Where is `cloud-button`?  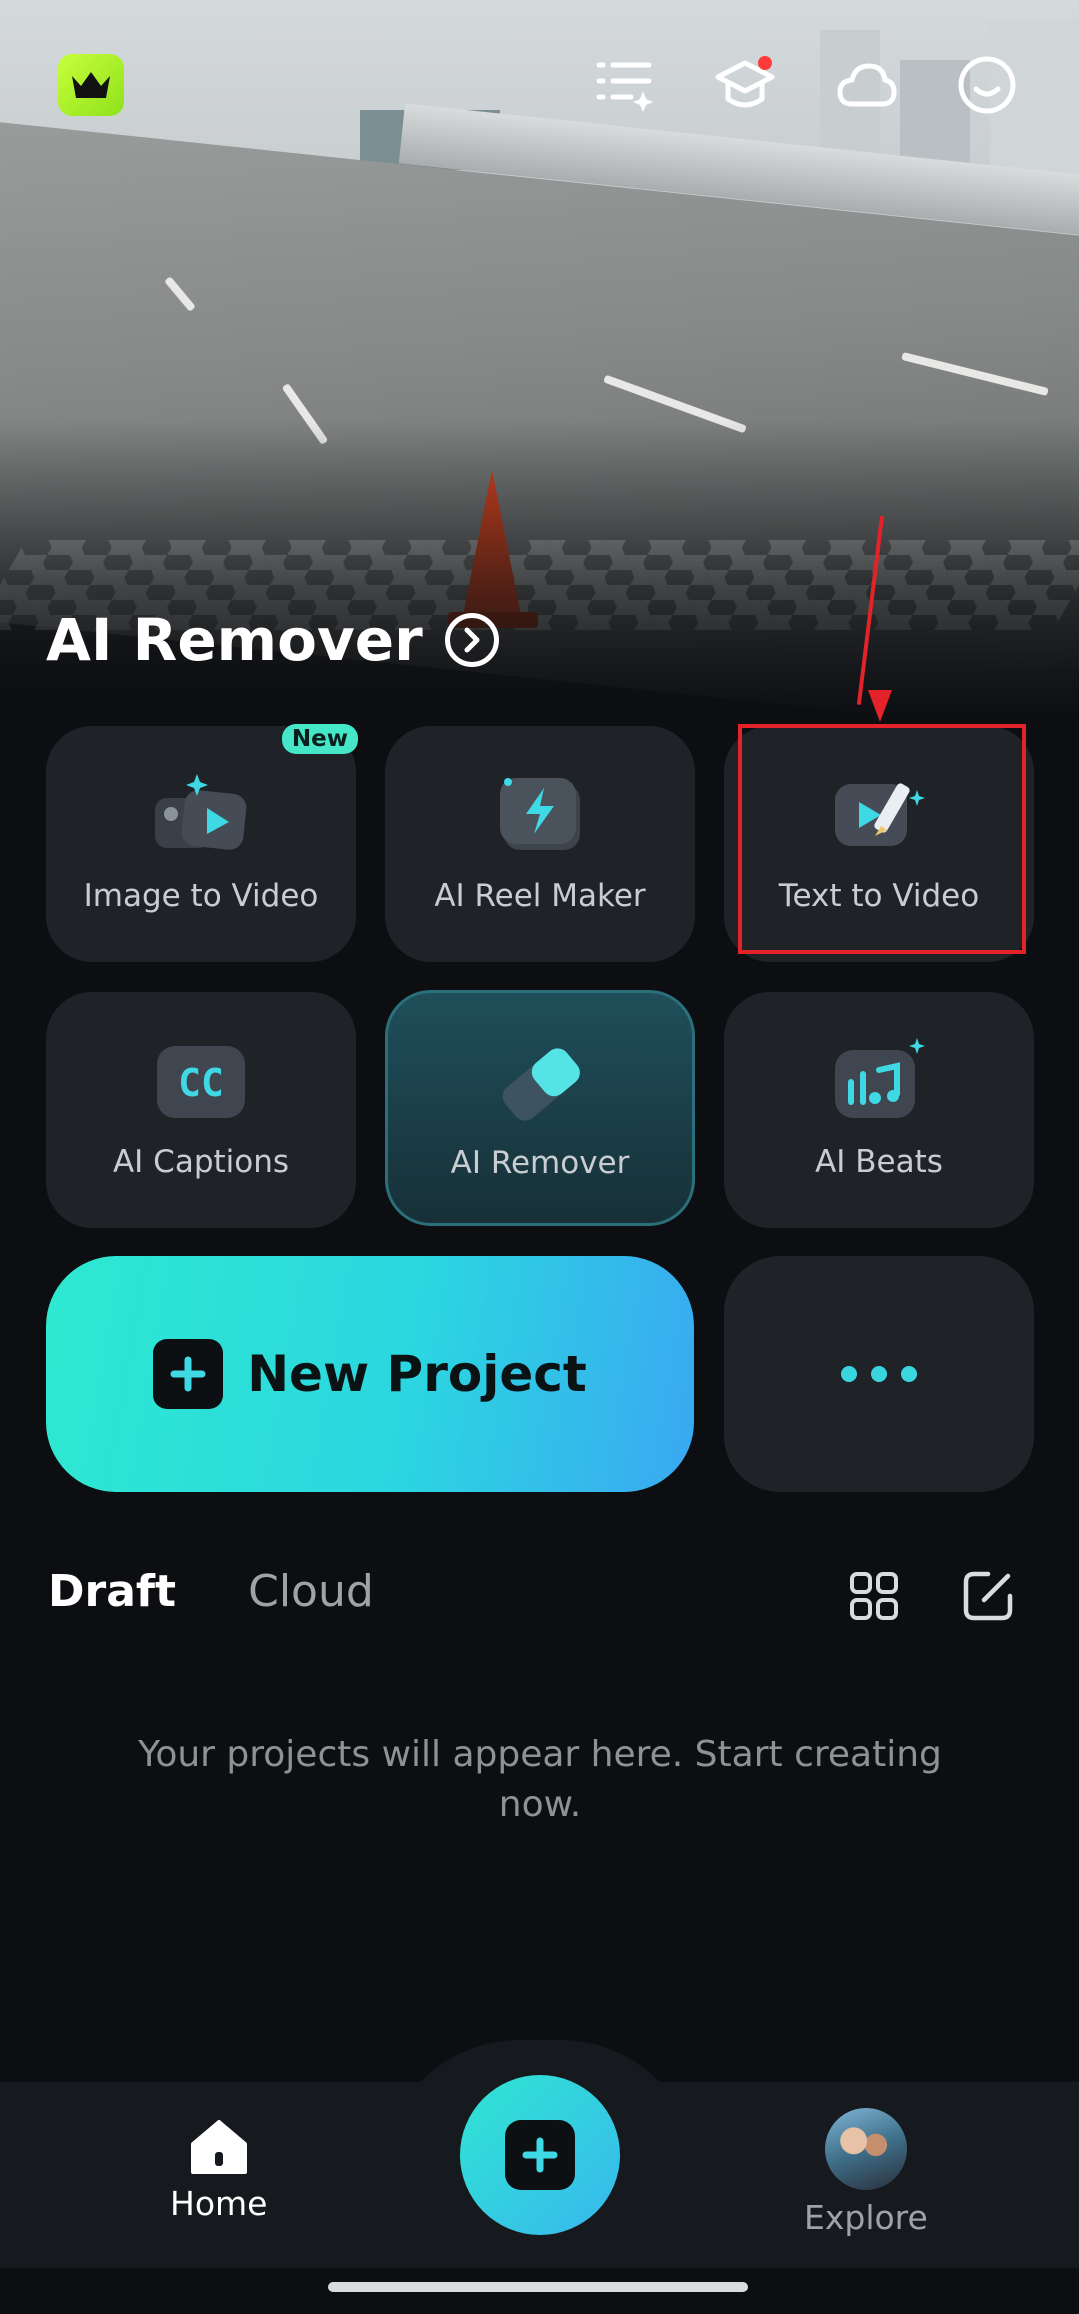 cloud-button is located at coordinates (867, 85).